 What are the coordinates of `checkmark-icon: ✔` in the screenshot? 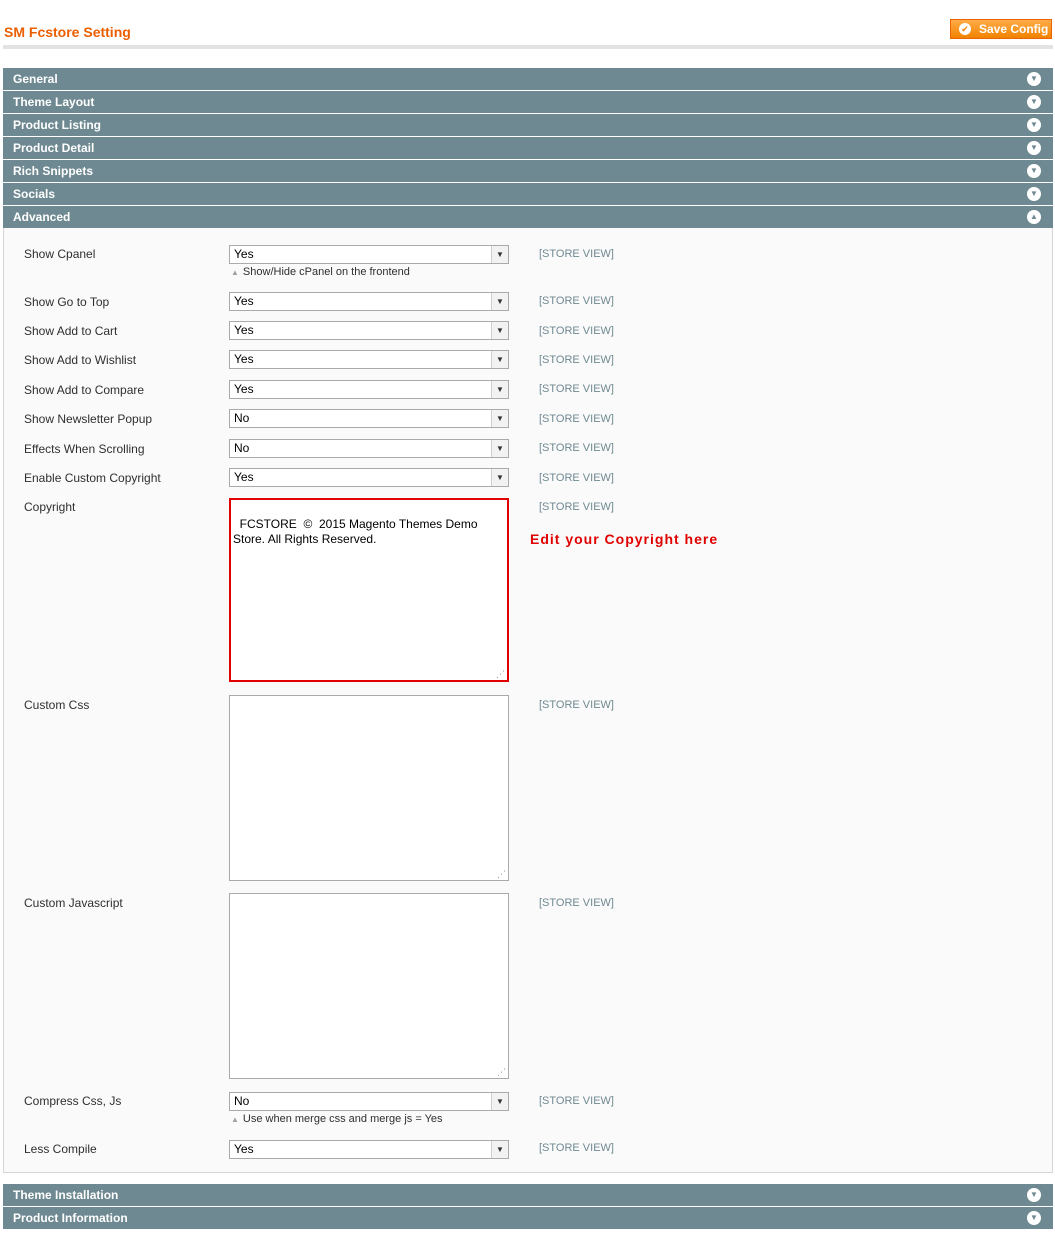 It's located at (965, 29).